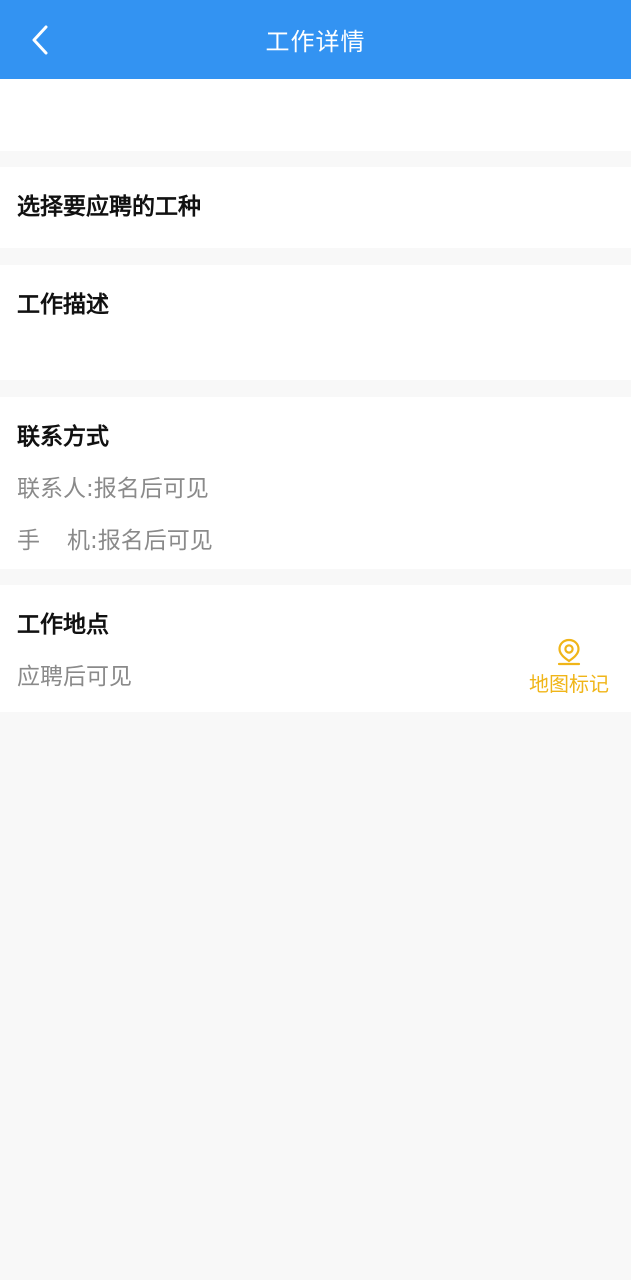  Describe the element at coordinates (569, 684) in the screenshot. I see `map-mark-label: 地图标记` at that location.